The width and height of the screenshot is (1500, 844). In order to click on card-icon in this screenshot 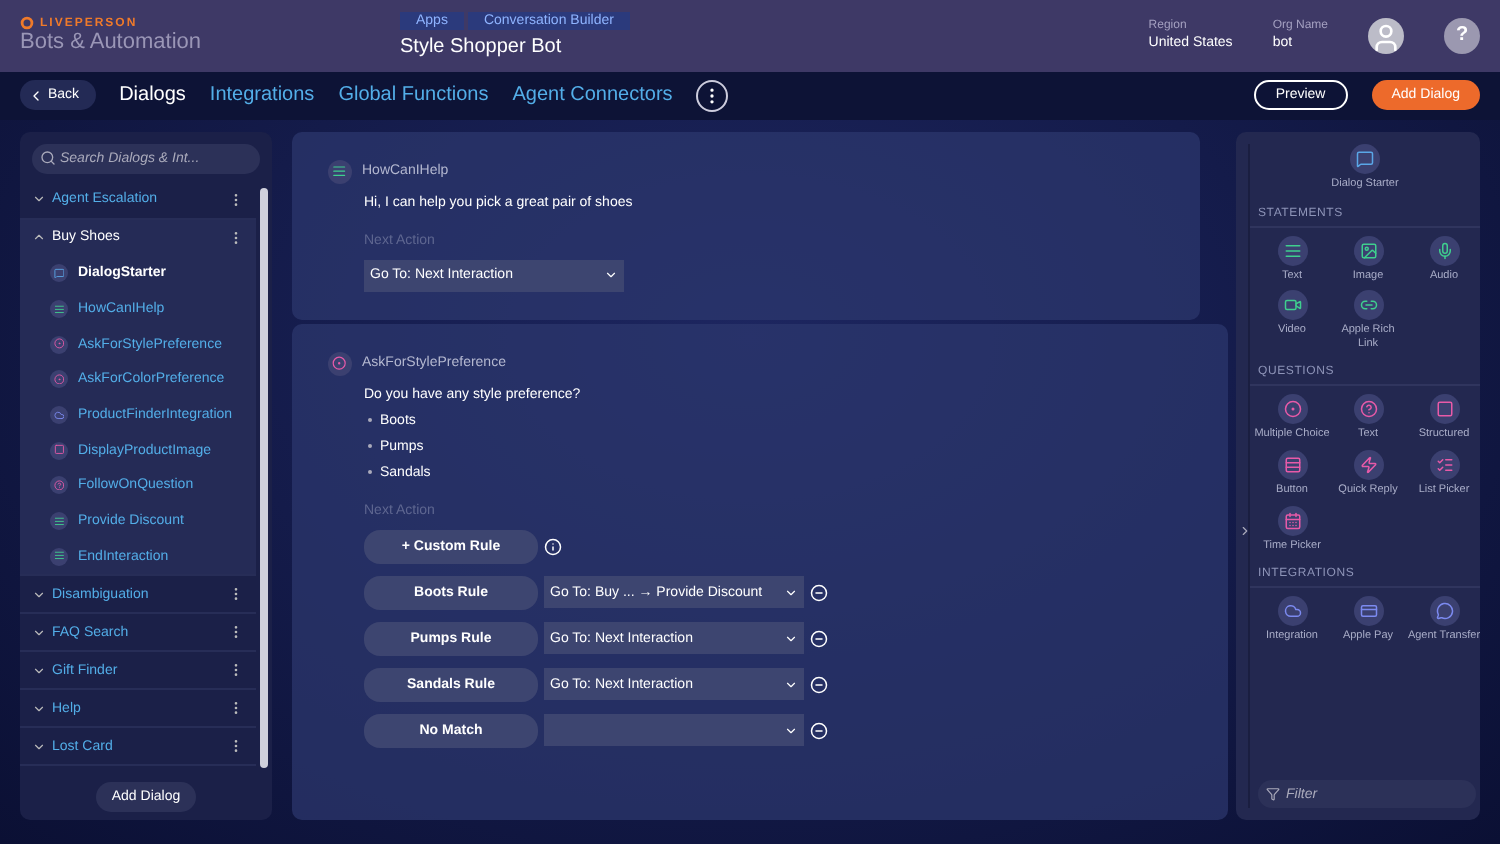, I will do `click(1368, 611)`.